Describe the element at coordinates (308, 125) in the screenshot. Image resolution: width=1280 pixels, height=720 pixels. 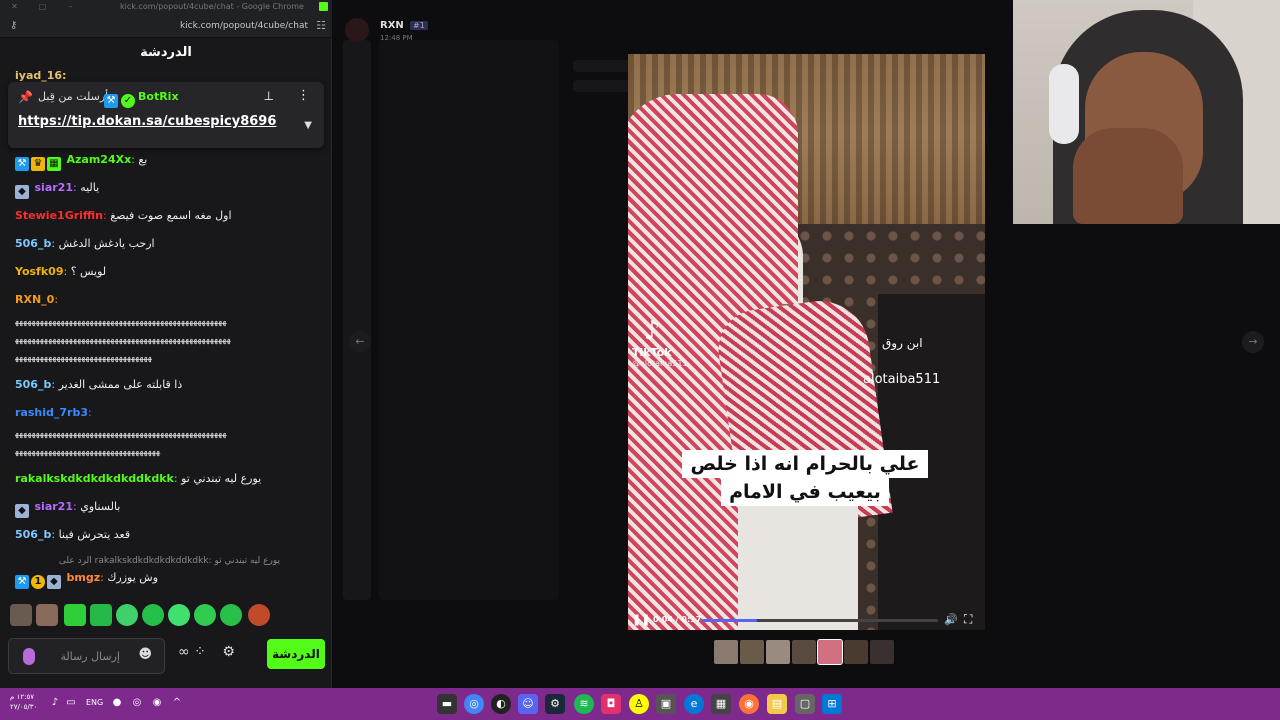
I see `chevron-down-icon: ▼` at that location.